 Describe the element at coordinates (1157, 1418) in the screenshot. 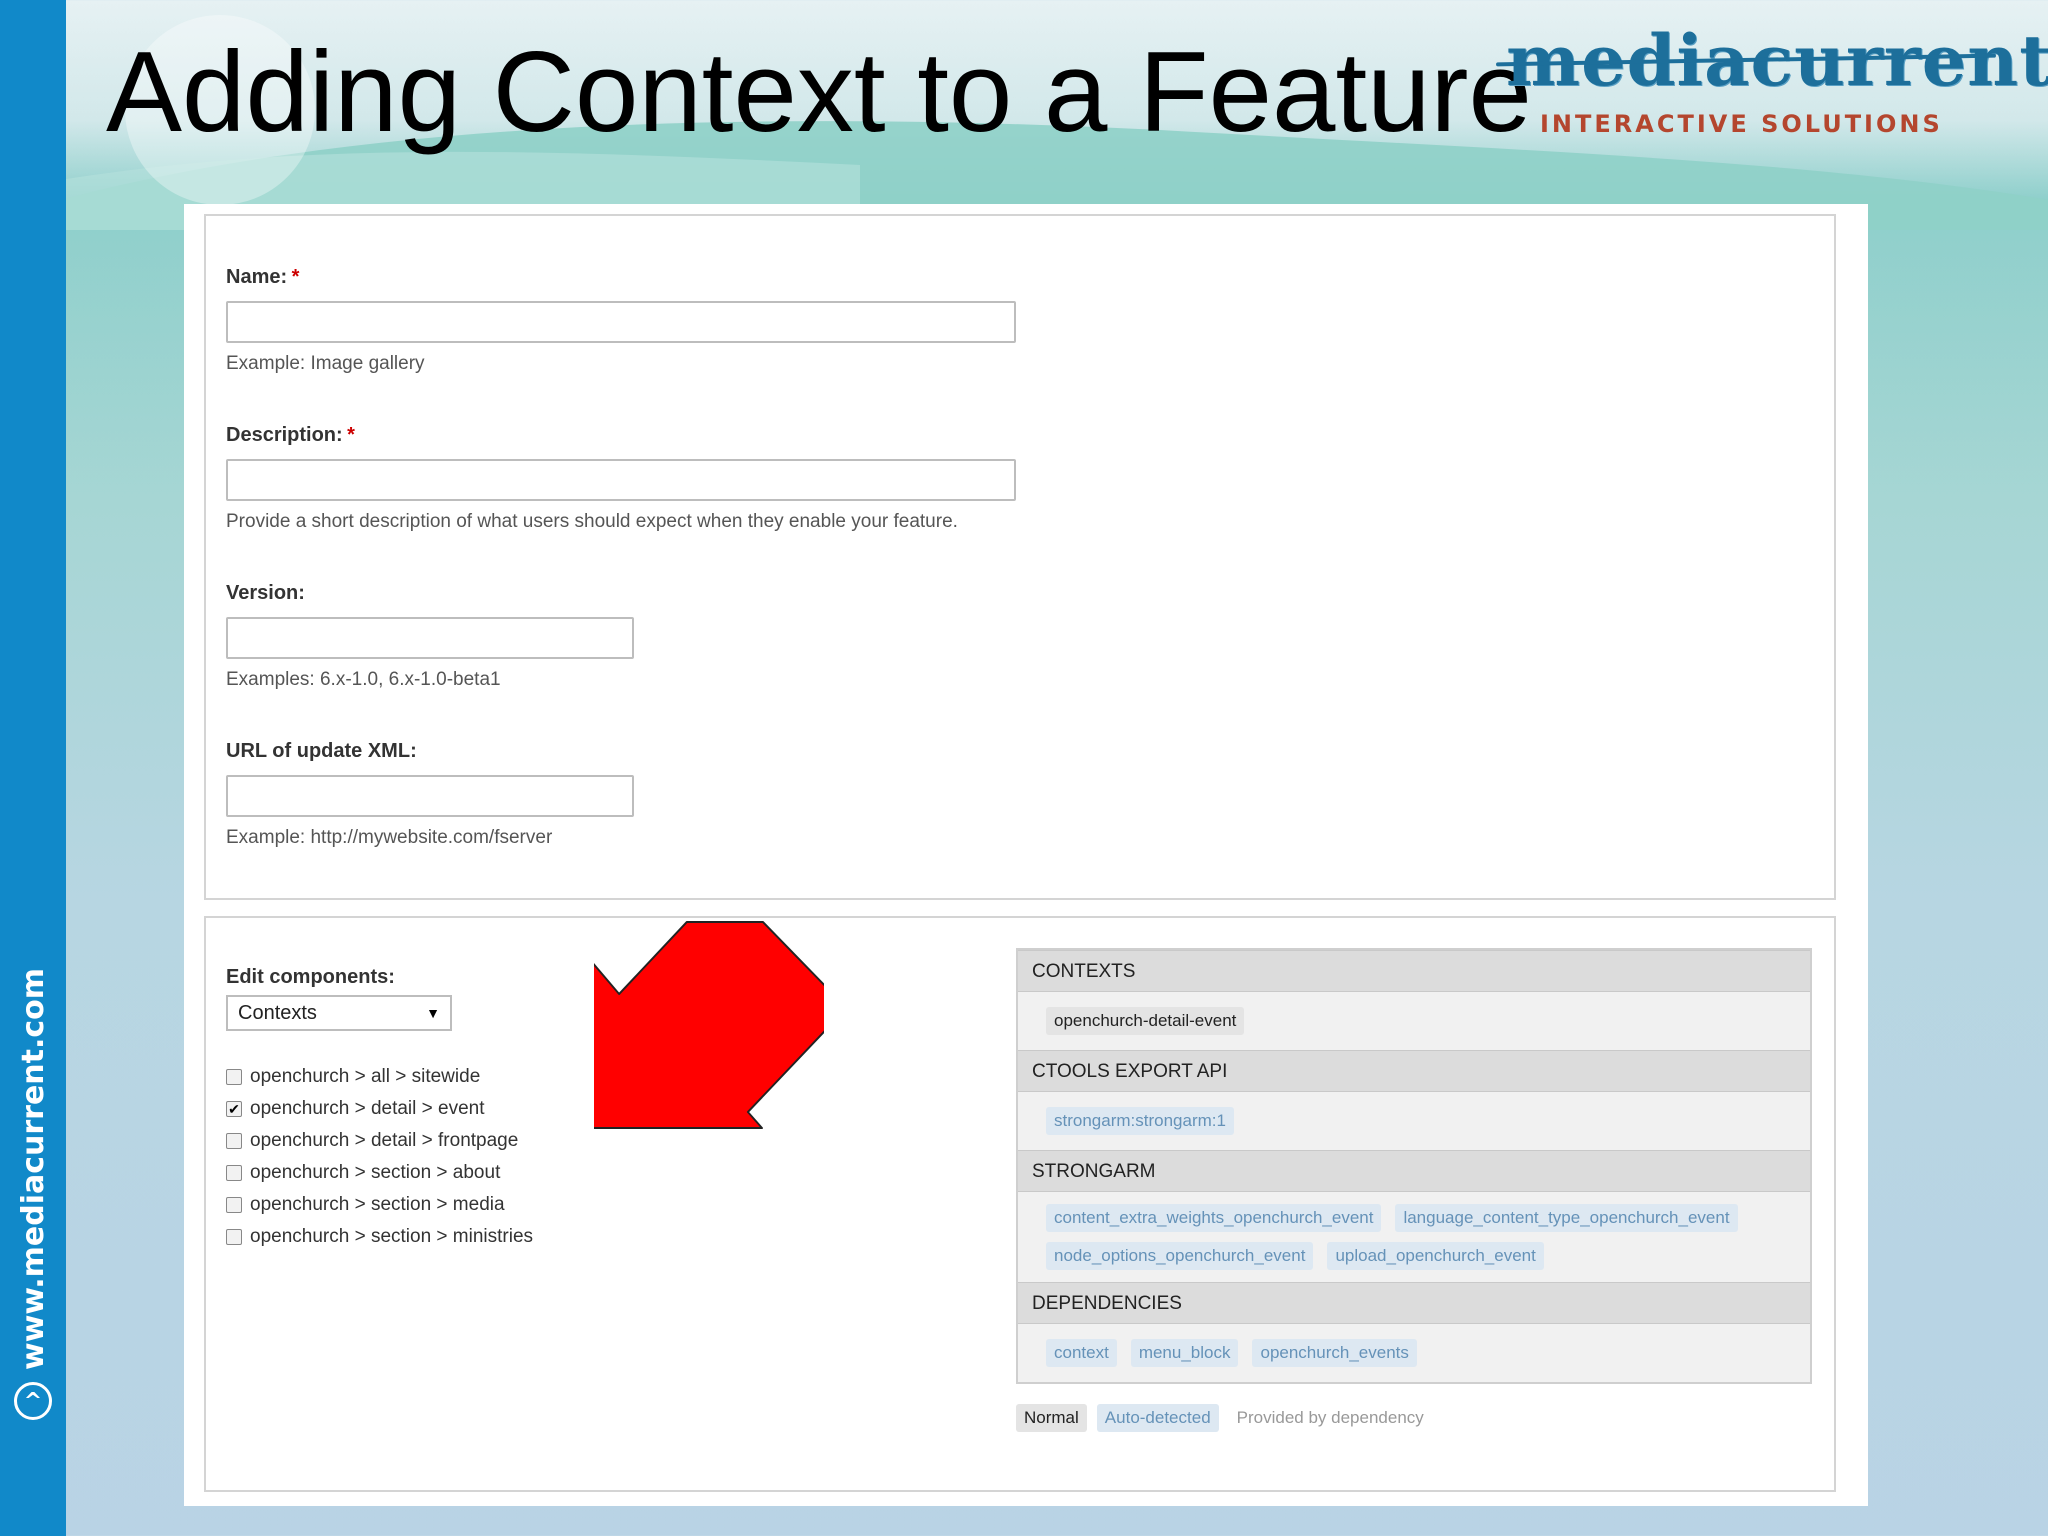

I see `legend-auto-detected: Auto-detected` at that location.